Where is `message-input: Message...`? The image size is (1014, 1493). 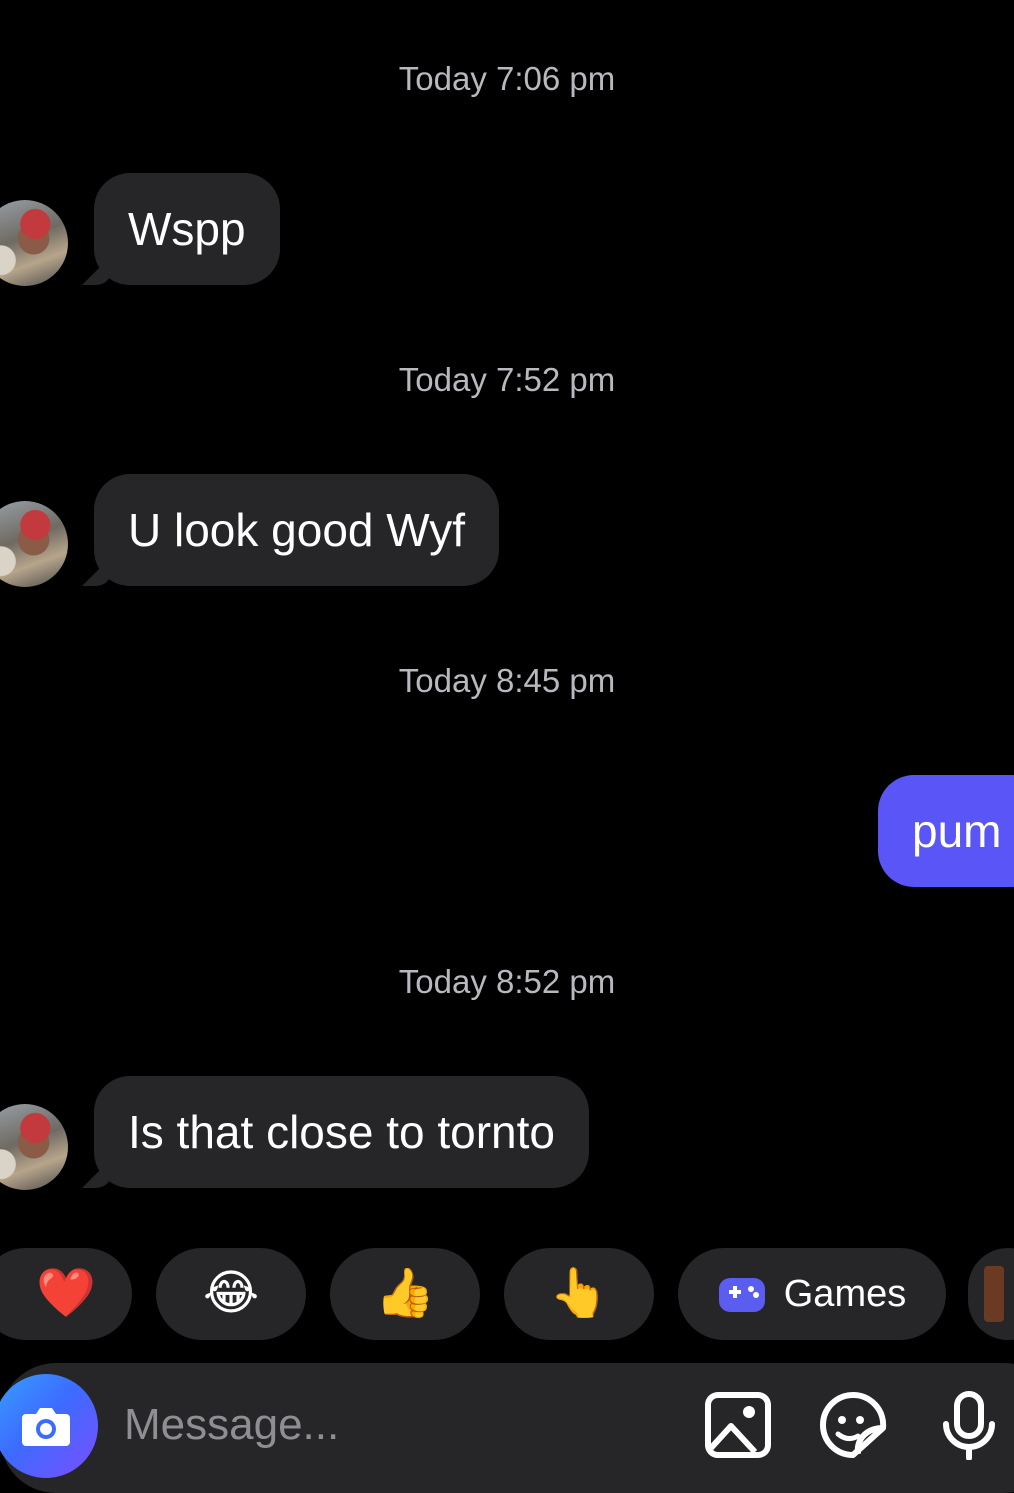 message-input: Message... is located at coordinates (231, 1425).